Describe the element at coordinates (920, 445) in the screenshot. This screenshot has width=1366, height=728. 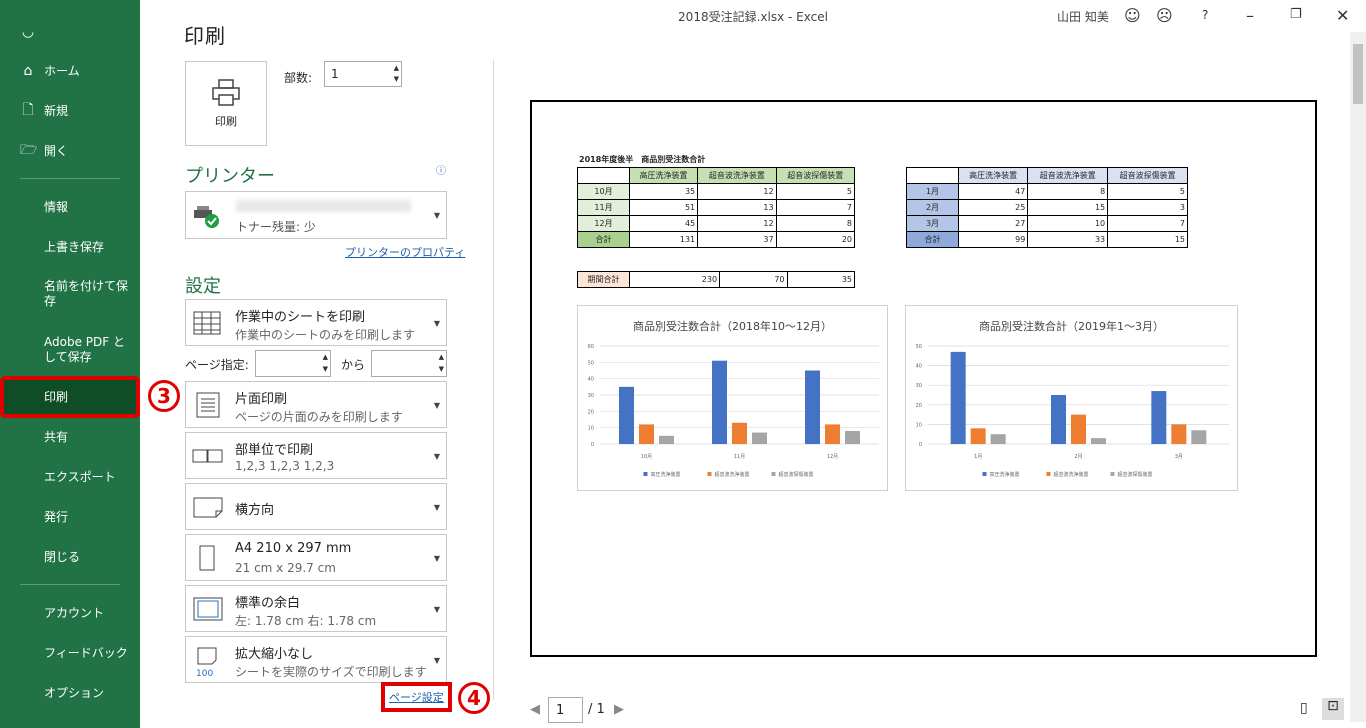
I see `y-tick-label: 0` at that location.